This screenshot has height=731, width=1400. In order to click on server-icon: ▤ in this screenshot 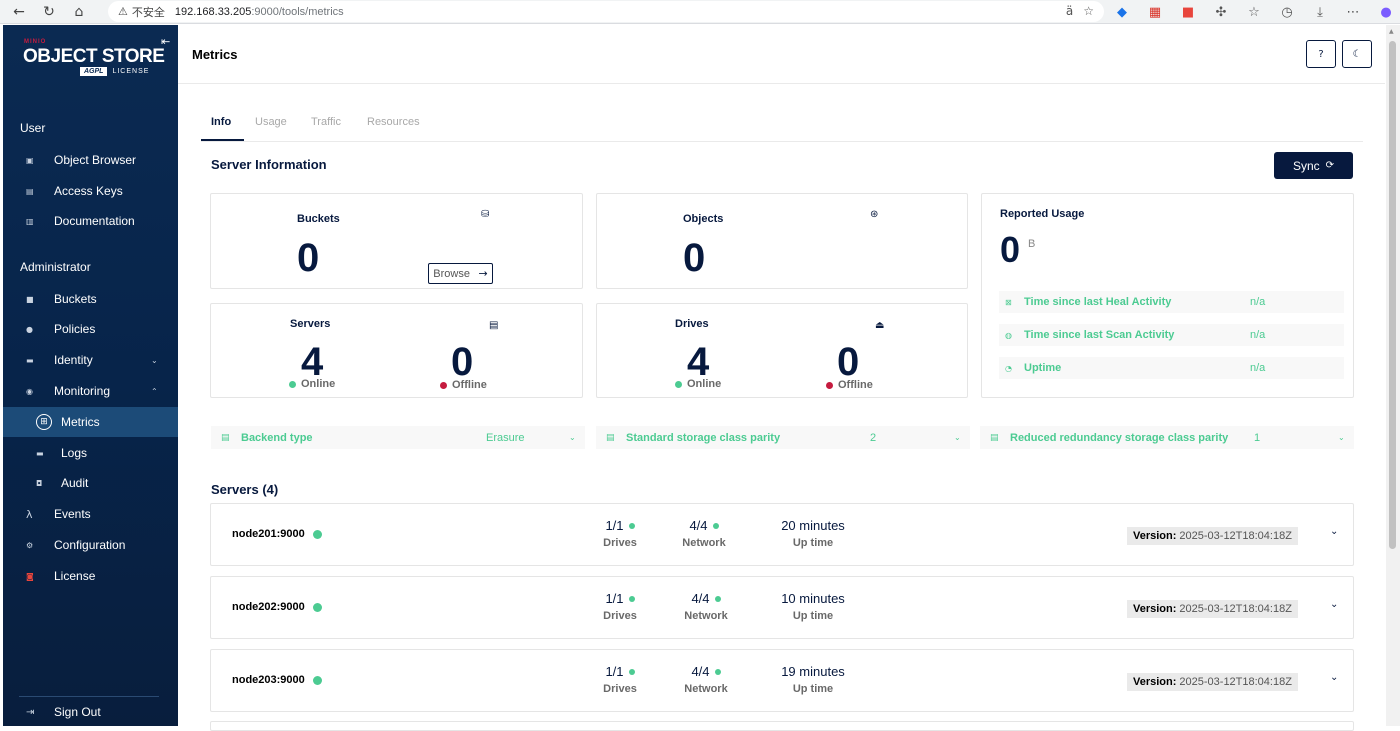, I will do `click(494, 325)`.